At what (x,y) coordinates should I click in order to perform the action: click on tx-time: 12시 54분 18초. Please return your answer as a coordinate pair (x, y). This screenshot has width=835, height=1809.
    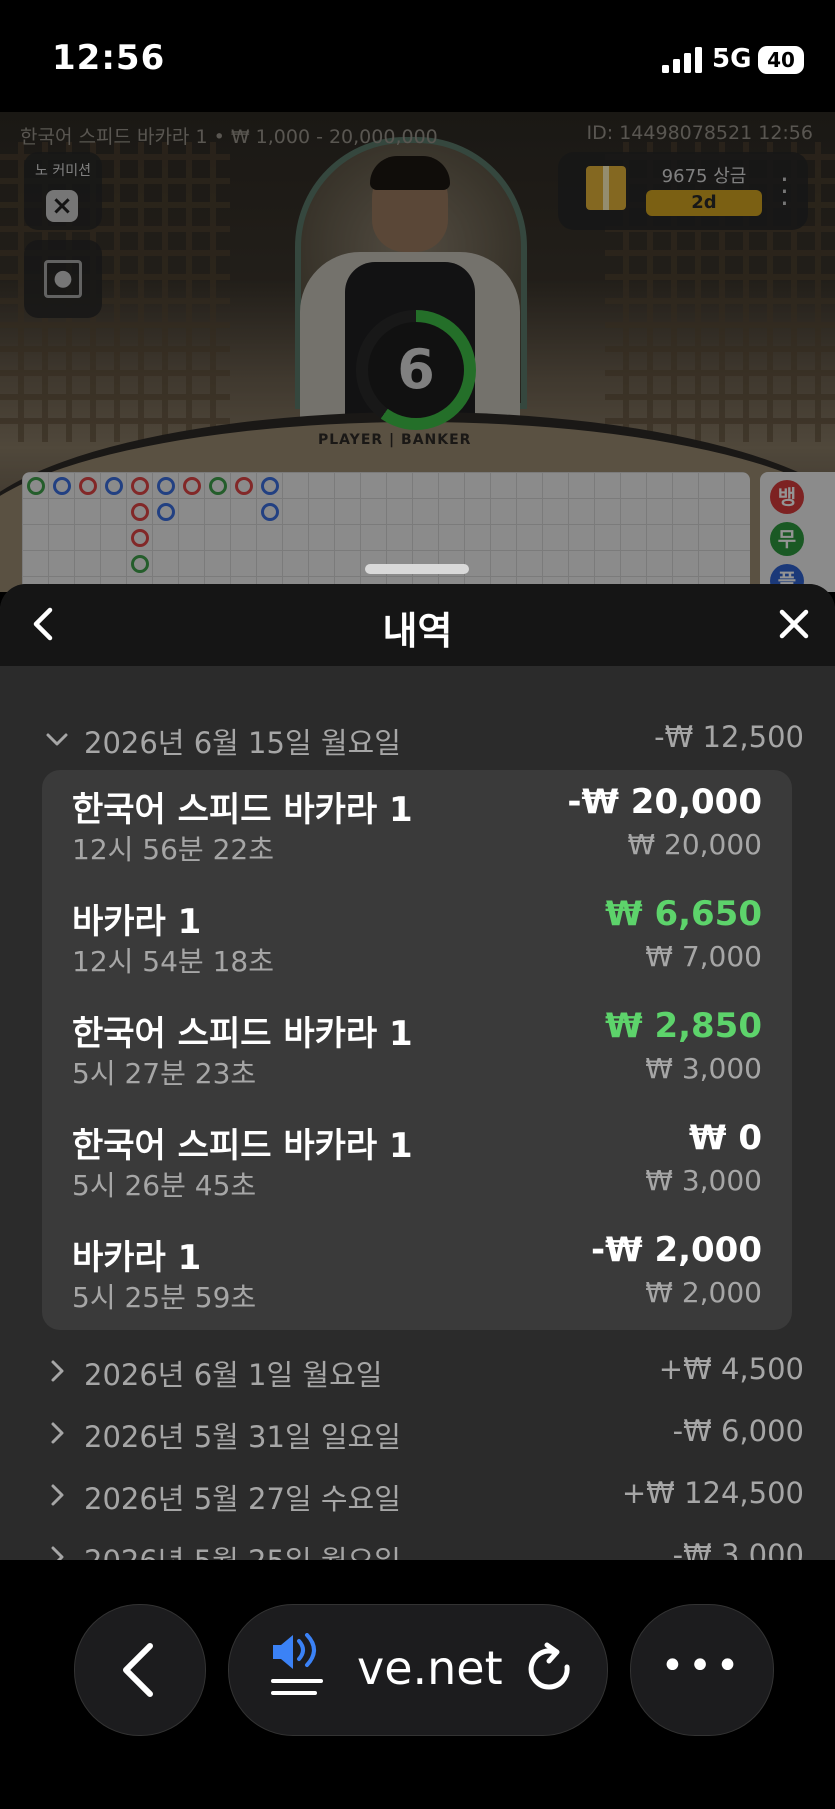
    Looking at the image, I should click on (173, 961).